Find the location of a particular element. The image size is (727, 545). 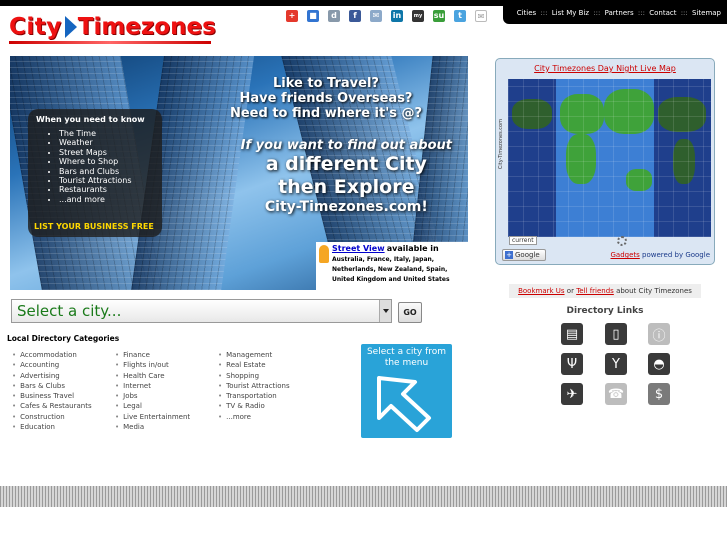

directory-link: Legal is located at coordinates (152, 406).